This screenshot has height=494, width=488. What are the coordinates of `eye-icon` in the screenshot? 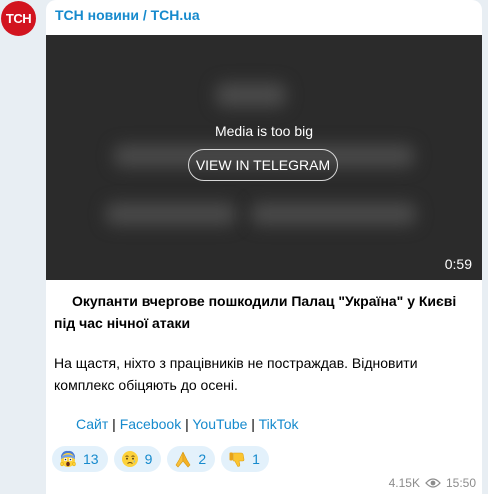 It's located at (433, 483).